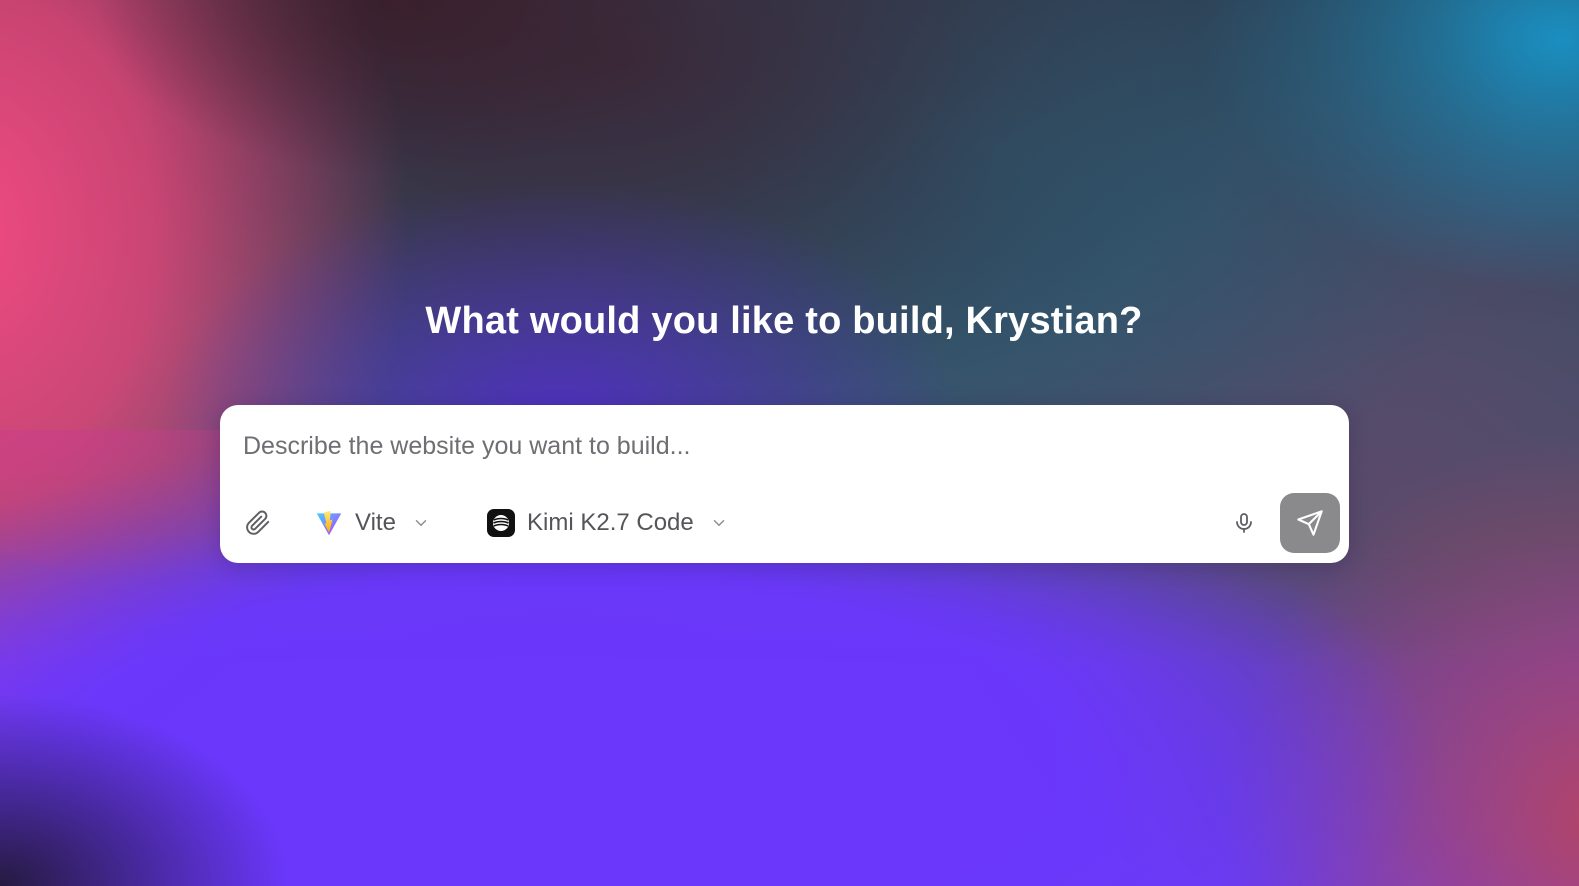 The image size is (1579, 886). I want to click on send-icon, so click(1310, 523).